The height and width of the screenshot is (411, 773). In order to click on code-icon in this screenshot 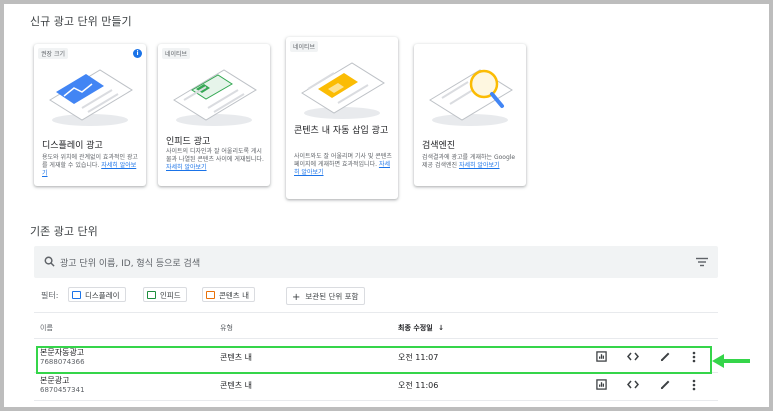, I will do `click(633, 384)`.